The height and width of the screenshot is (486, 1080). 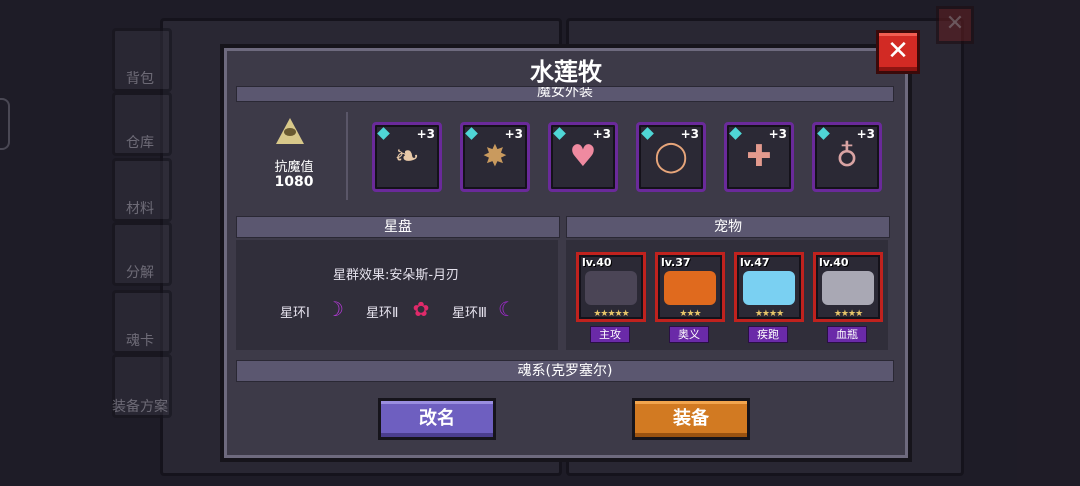 What do you see at coordinates (469, 313) in the screenshot?
I see `star-ring-label: 星环Ⅲ` at bounding box center [469, 313].